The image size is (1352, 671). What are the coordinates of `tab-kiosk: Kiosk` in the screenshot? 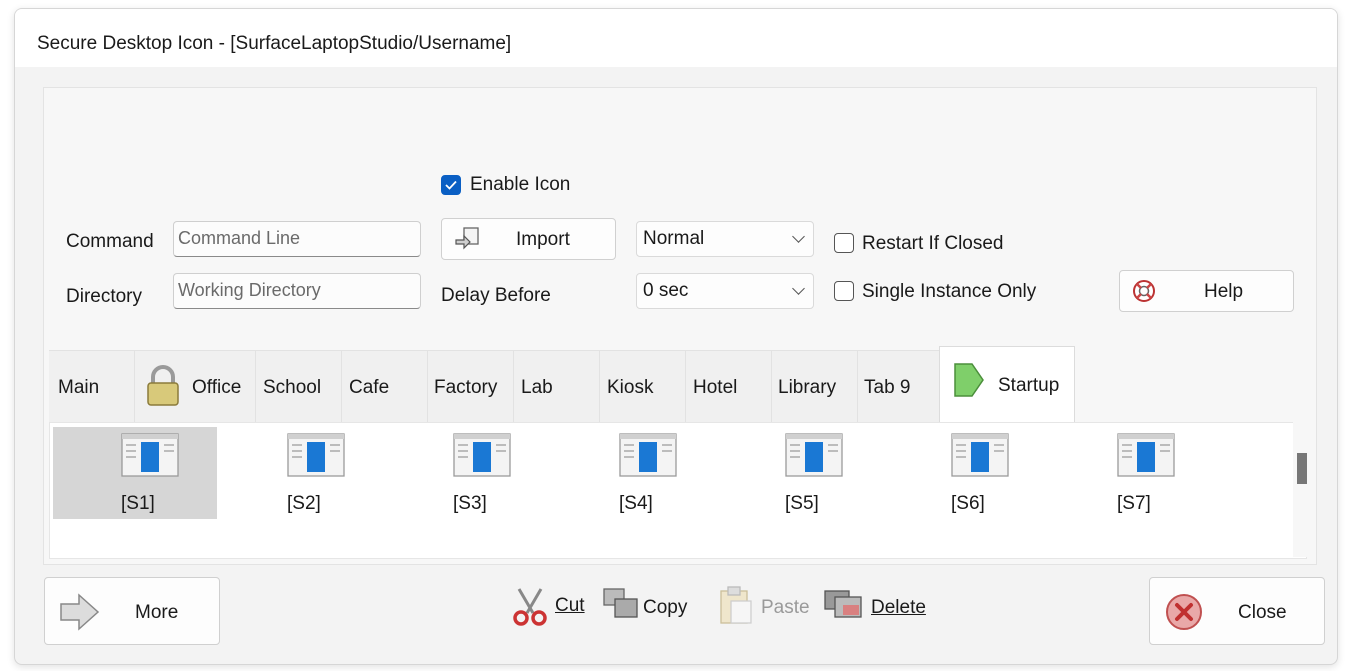 It's located at (643, 386).